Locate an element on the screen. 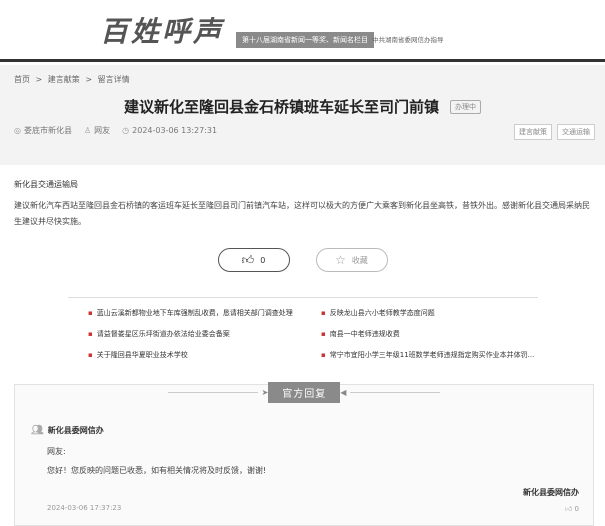 The height and width of the screenshot is (526, 605). tag-list: 建言献策 交通运输 is located at coordinates (554, 132).